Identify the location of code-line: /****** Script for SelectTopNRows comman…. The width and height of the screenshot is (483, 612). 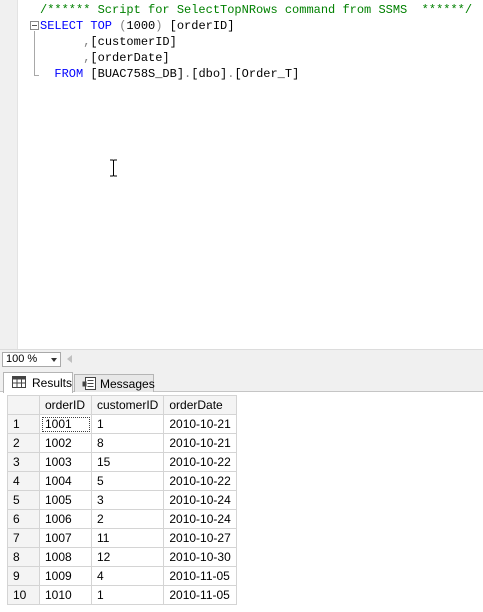
(256, 10).